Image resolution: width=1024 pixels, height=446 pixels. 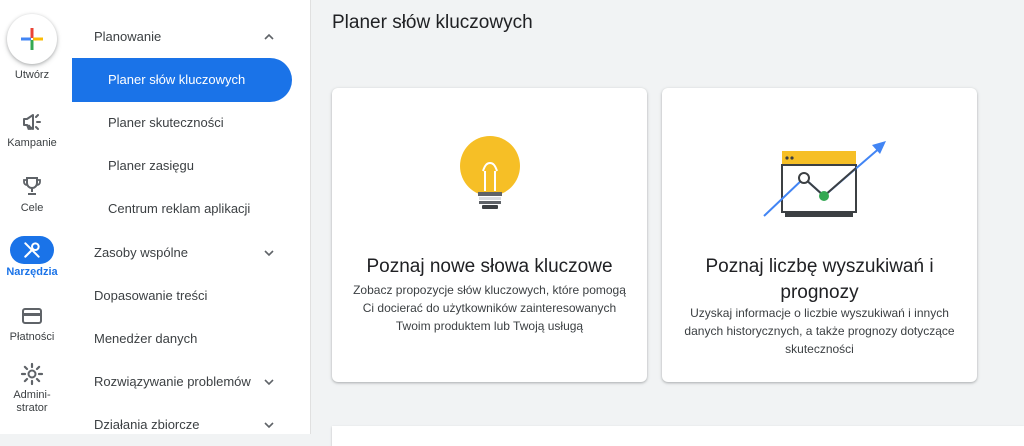 What do you see at coordinates (489, 266) in the screenshot?
I see `card-title: Poznaj nowe słowa kluczowe` at bounding box center [489, 266].